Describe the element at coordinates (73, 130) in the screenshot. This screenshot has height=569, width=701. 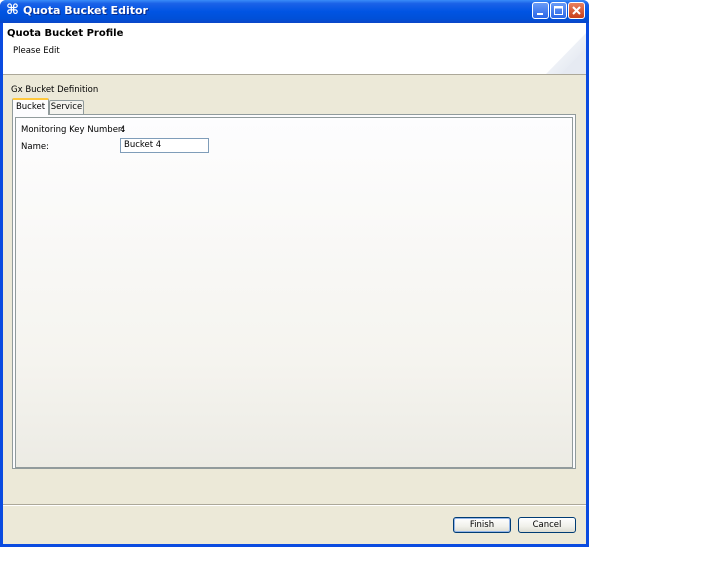
I see `monitoring-key-label: Monitoring Key Number:` at that location.